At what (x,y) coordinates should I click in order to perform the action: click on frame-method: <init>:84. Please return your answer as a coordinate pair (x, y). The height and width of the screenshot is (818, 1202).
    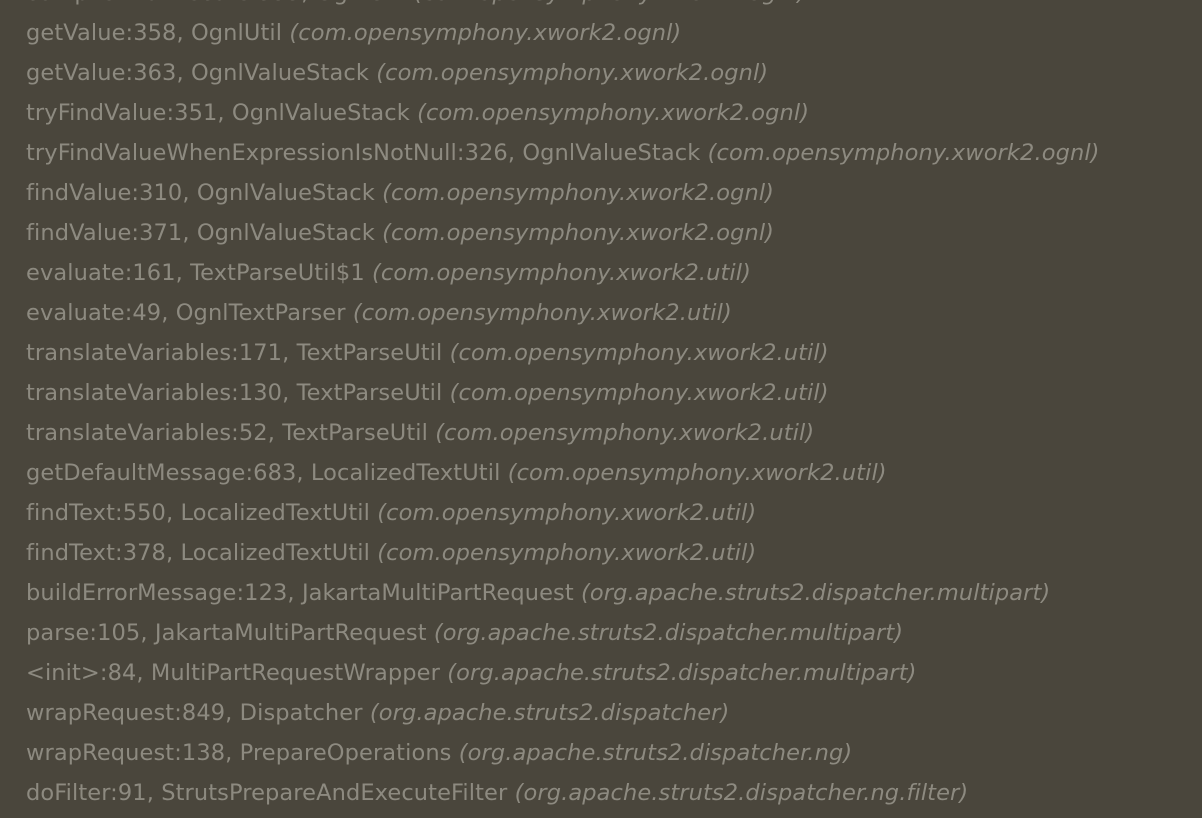
    Looking at the image, I should click on (81, 673).